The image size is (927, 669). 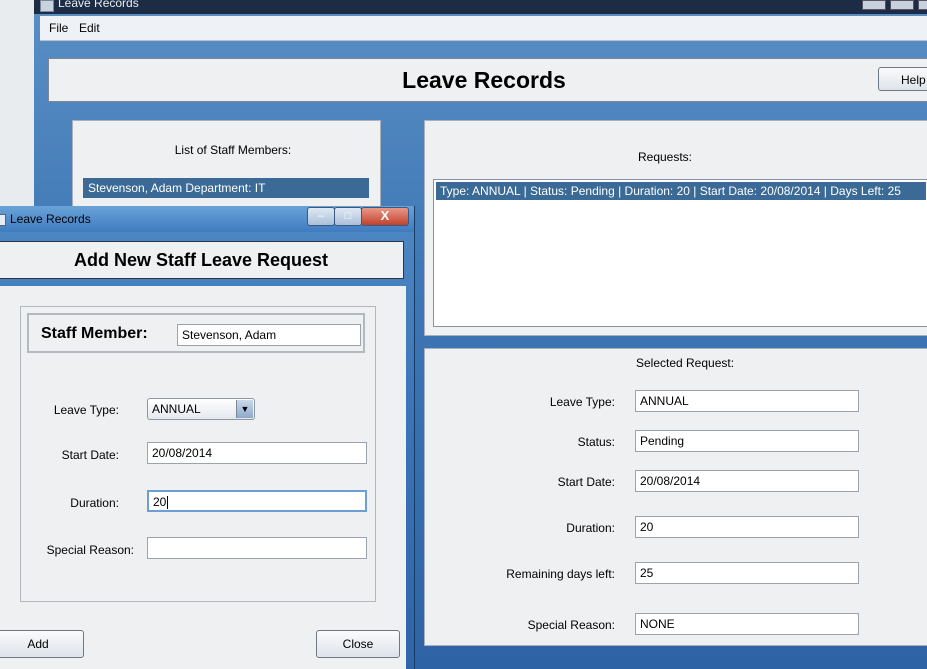 I want to click on special-reason-field, so click(x=257, y=548).